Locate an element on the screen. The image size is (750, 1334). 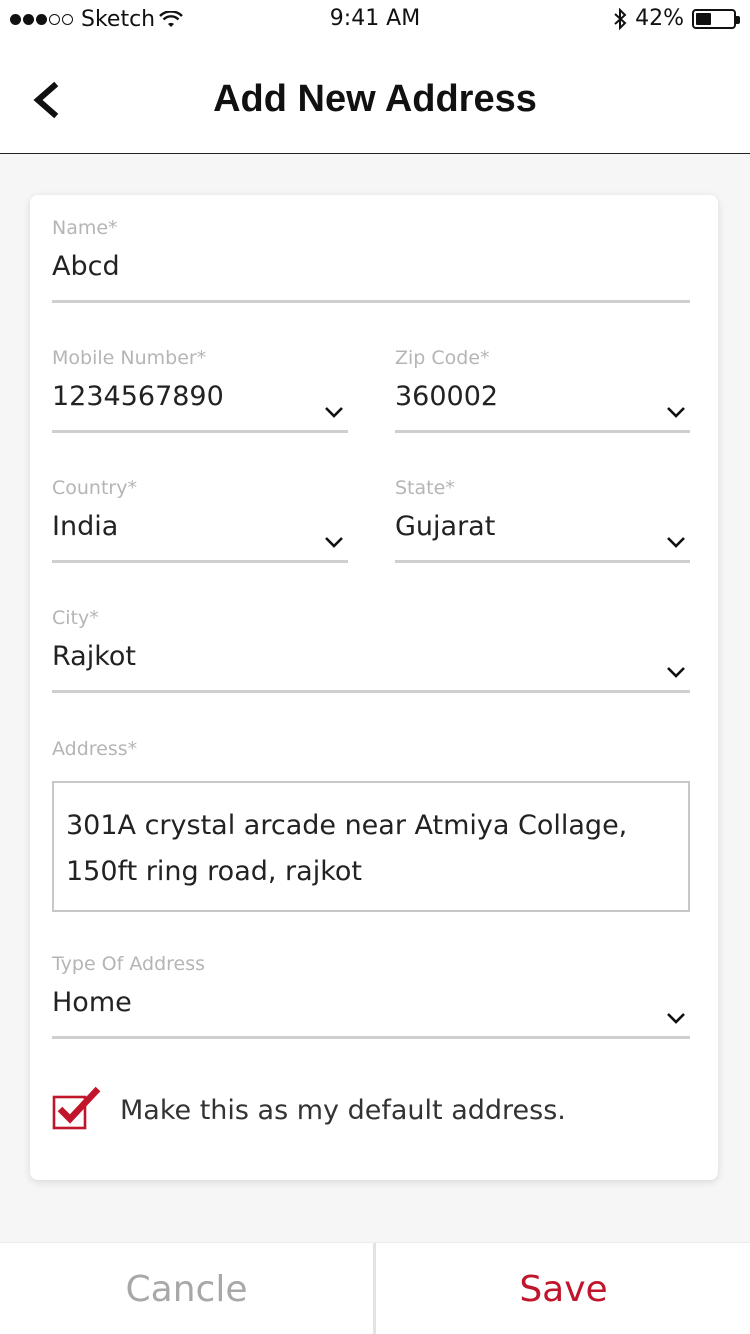
cancel-button: Cancle is located at coordinates (186, 1288).